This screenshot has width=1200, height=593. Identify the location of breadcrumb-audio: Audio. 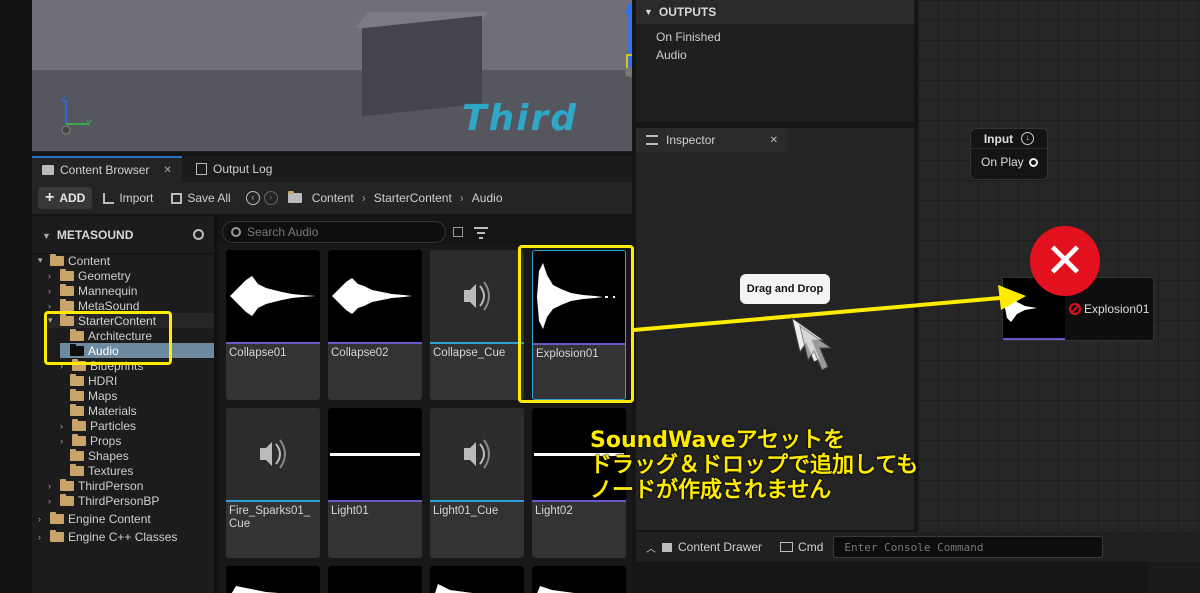
(487, 198).